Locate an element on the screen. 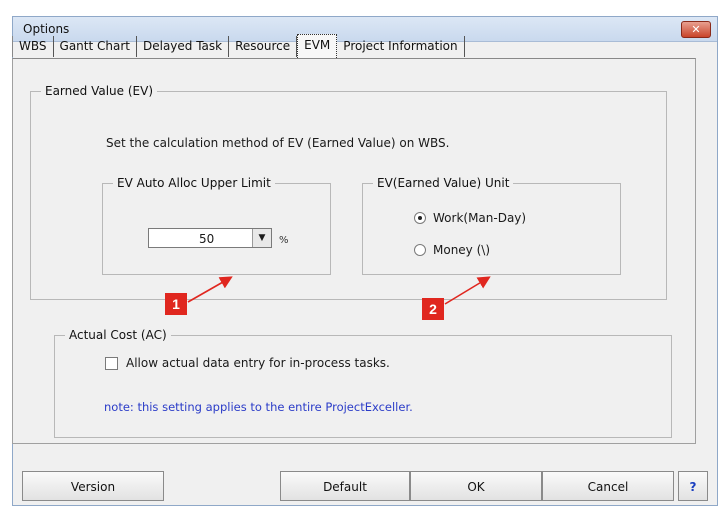 Image resolution: width=720 pixels, height=516 pixels. callout-badge-1: 1 is located at coordinates (176, 304).